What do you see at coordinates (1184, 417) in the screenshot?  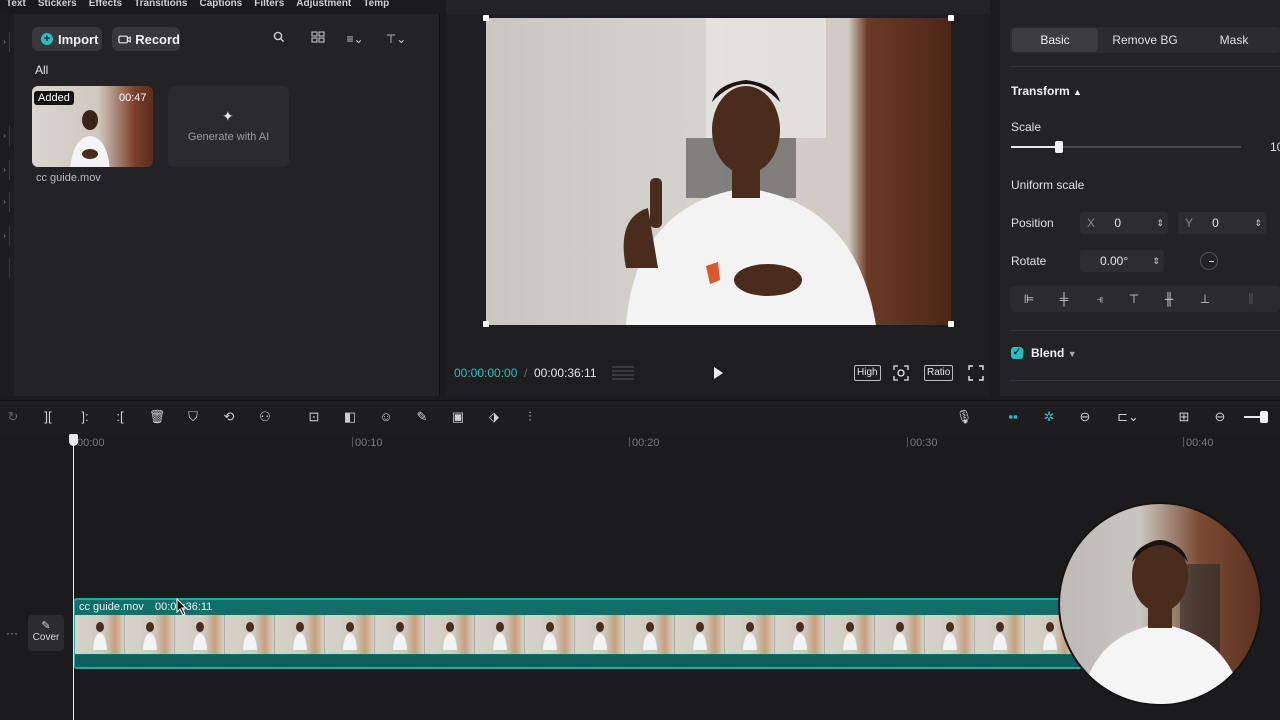 I see `thumbnail-icon: ⊞` at bounding box center [1184, 417].